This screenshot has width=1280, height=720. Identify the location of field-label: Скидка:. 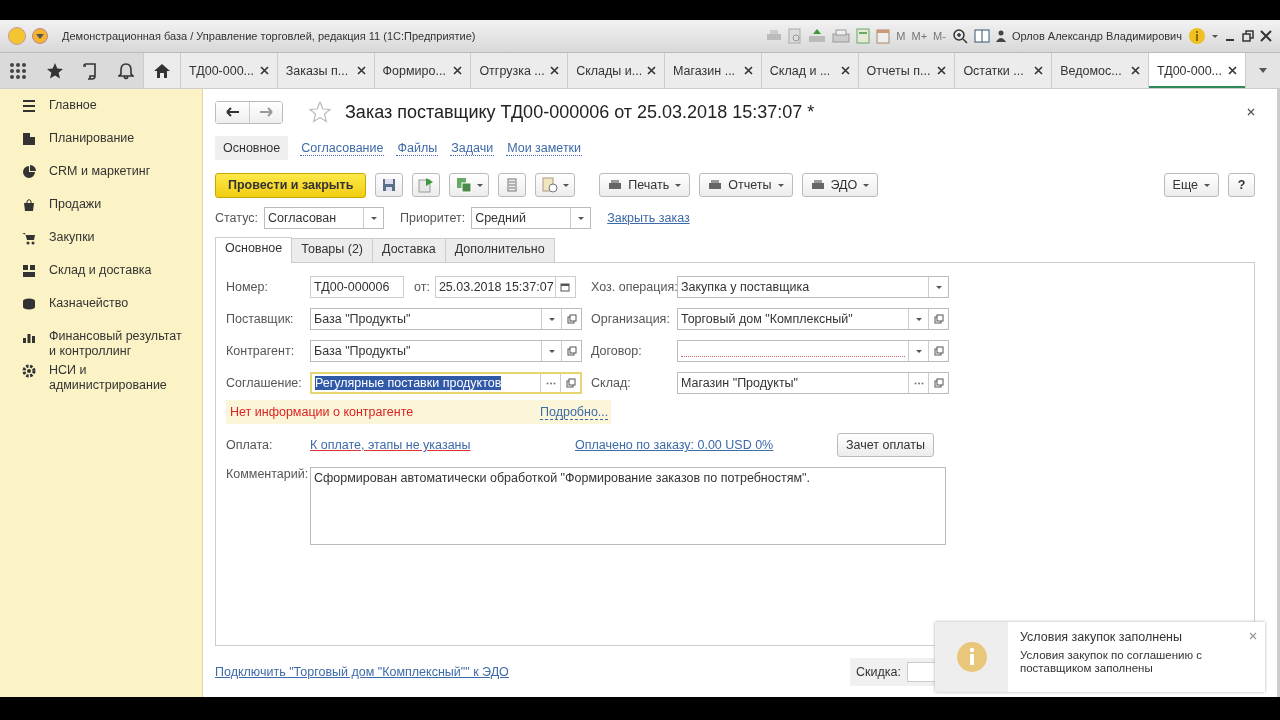
(878, 672).